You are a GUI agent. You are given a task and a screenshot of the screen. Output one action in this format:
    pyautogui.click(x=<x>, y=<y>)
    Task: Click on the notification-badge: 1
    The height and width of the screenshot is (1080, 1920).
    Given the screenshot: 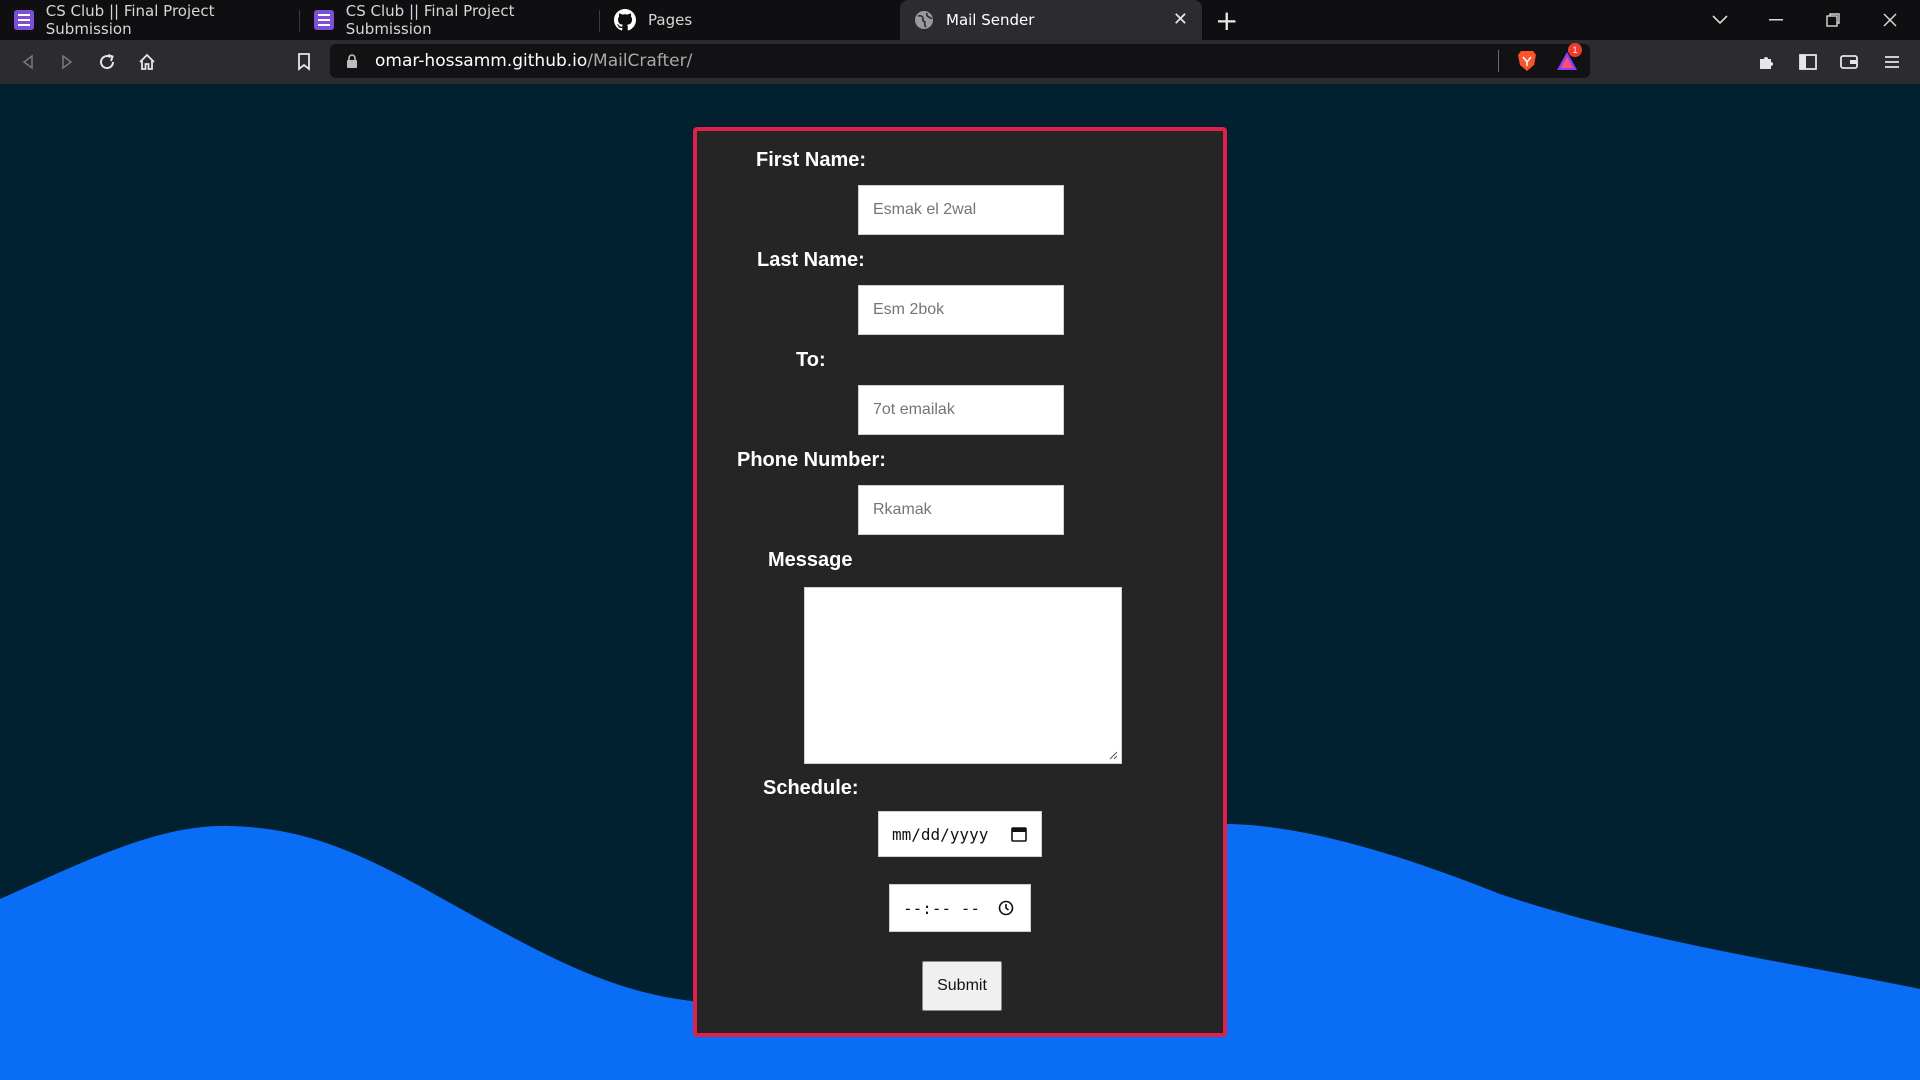 What is the action you would take?
    pyautogui.click(x=1575, y=50)
    